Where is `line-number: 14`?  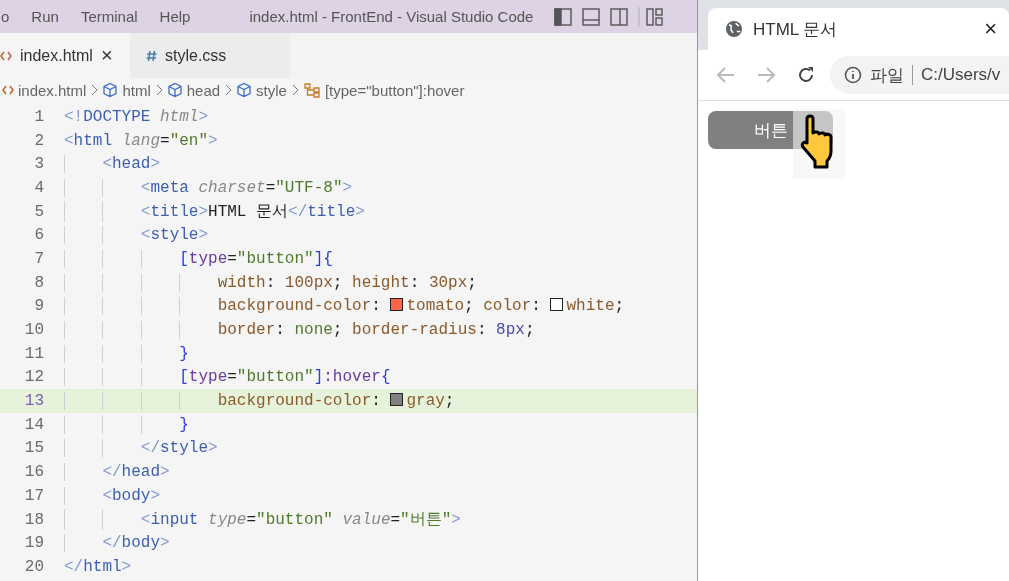 line-number: 14 is located at coordinates (34, 424).